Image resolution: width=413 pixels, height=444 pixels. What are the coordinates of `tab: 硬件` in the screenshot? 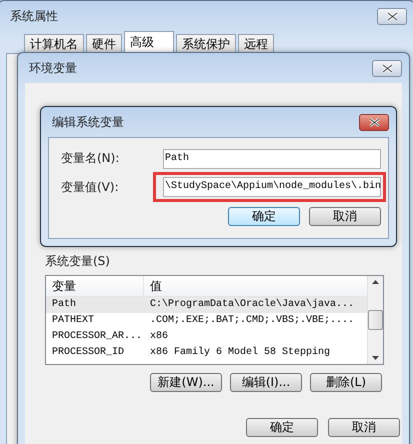 It's located at (104, 43).